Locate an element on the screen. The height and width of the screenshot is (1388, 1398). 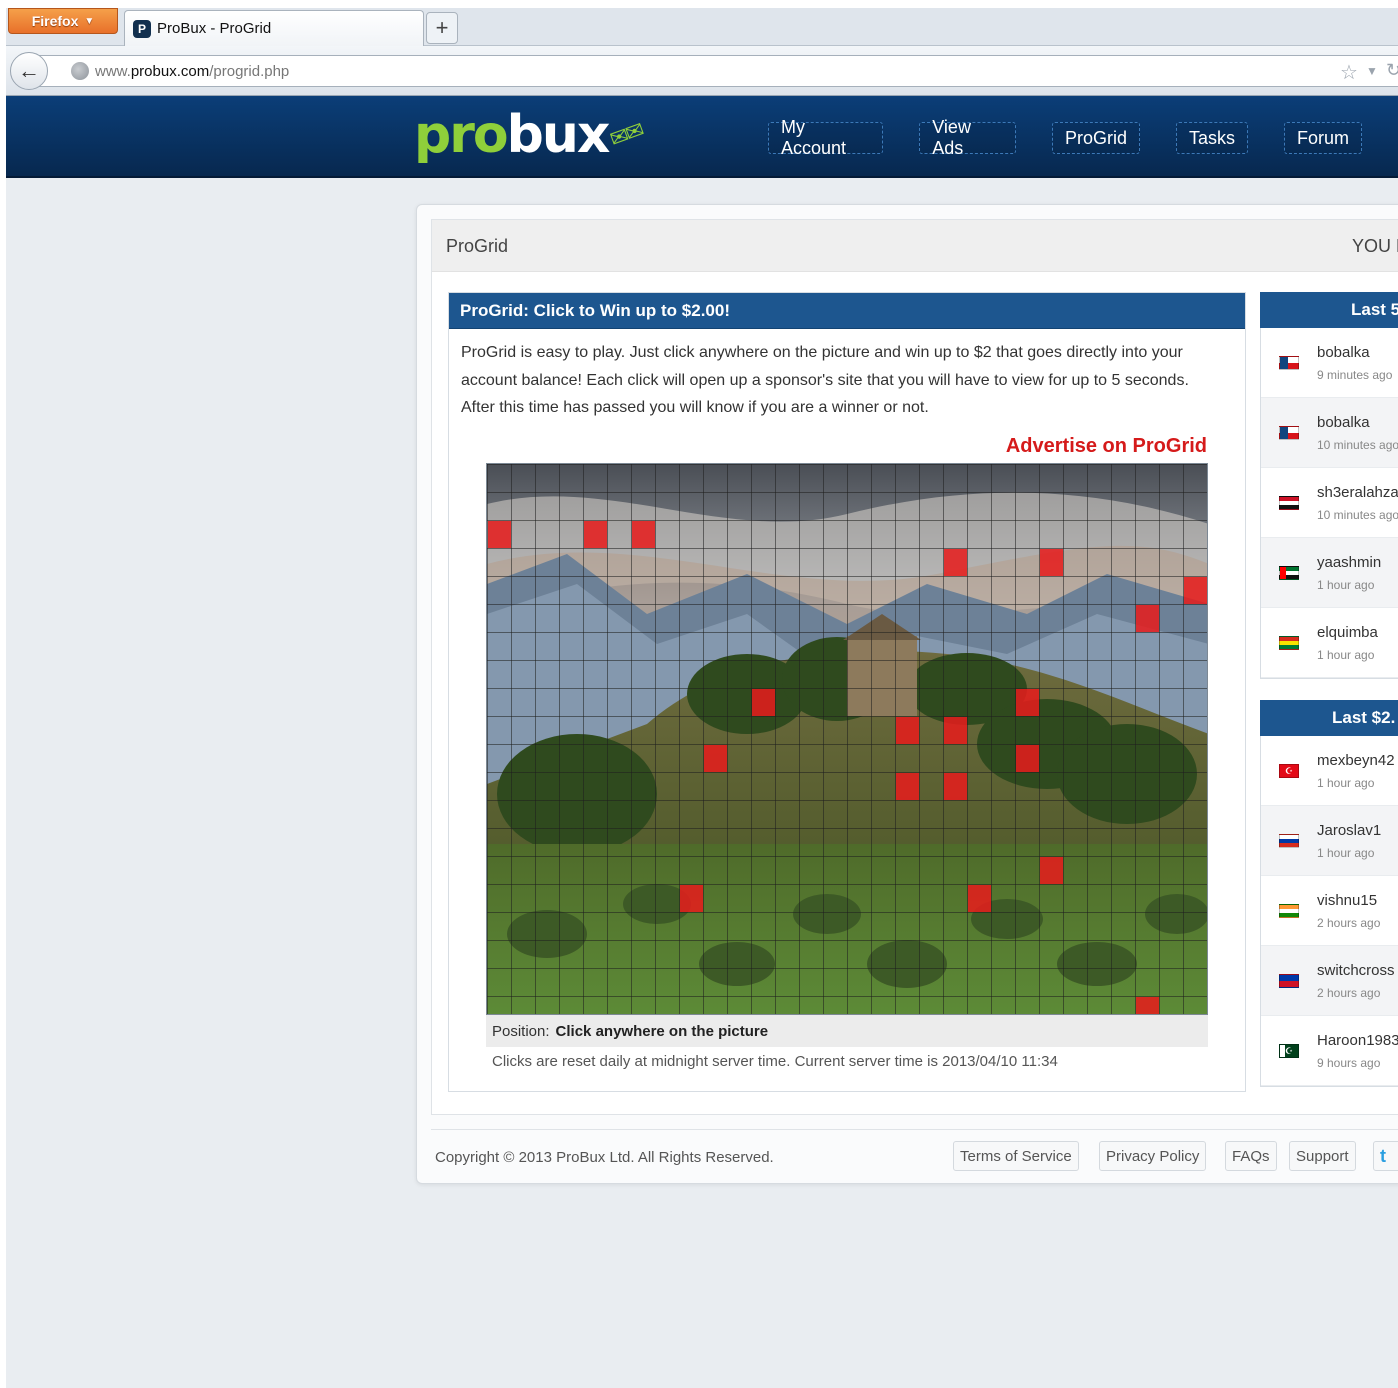
new-tab-button: + is located at coordinates (442, 28).